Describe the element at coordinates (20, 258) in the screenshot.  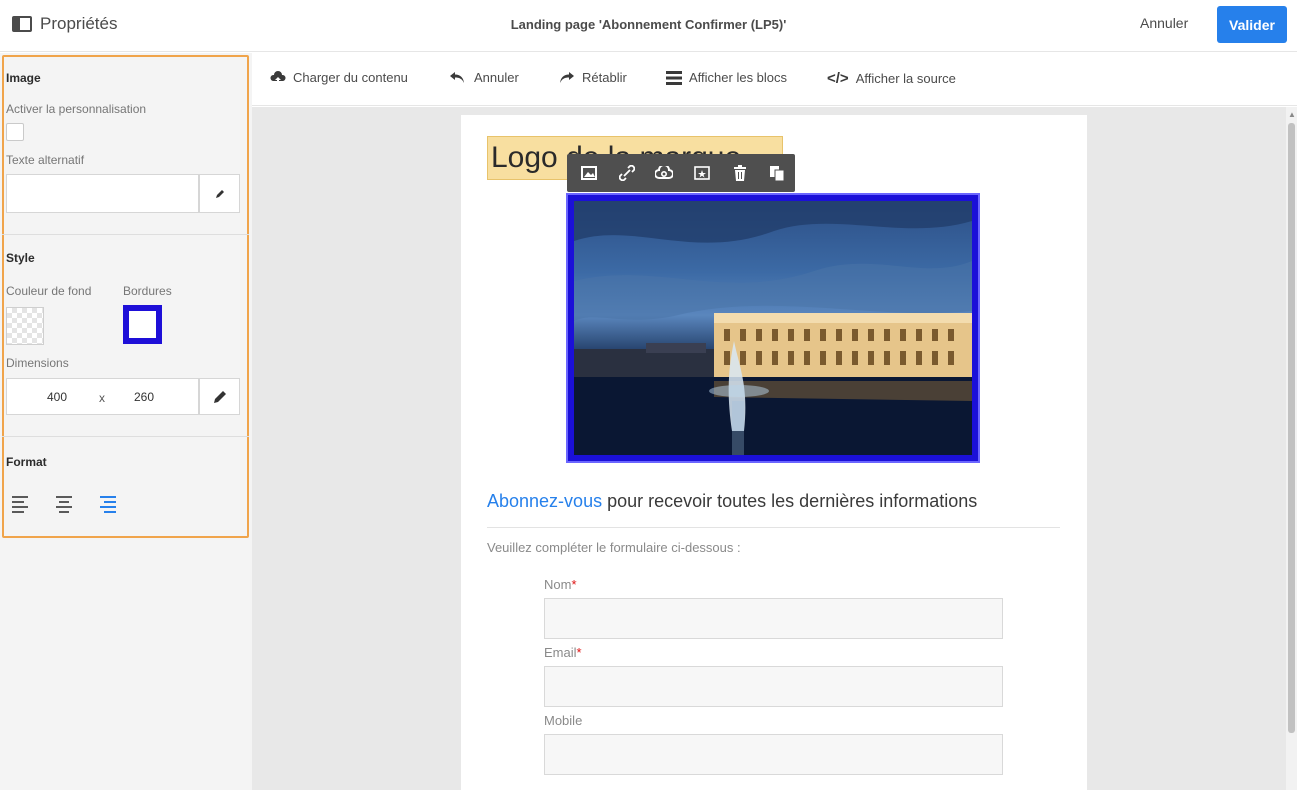
I see `style-section-title: Style` at that location.